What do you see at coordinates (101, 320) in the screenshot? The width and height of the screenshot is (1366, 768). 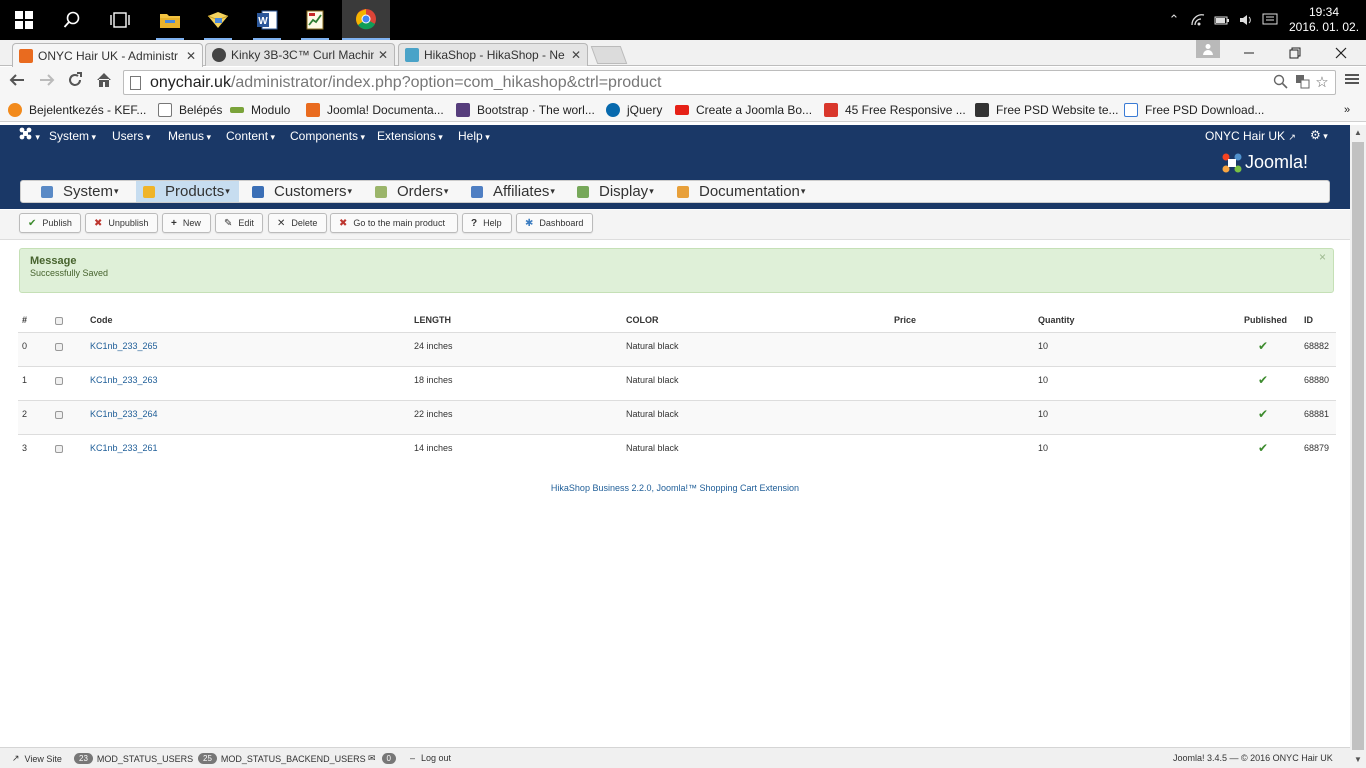 I see `col-code: Code` at bounding box center [101, 320].